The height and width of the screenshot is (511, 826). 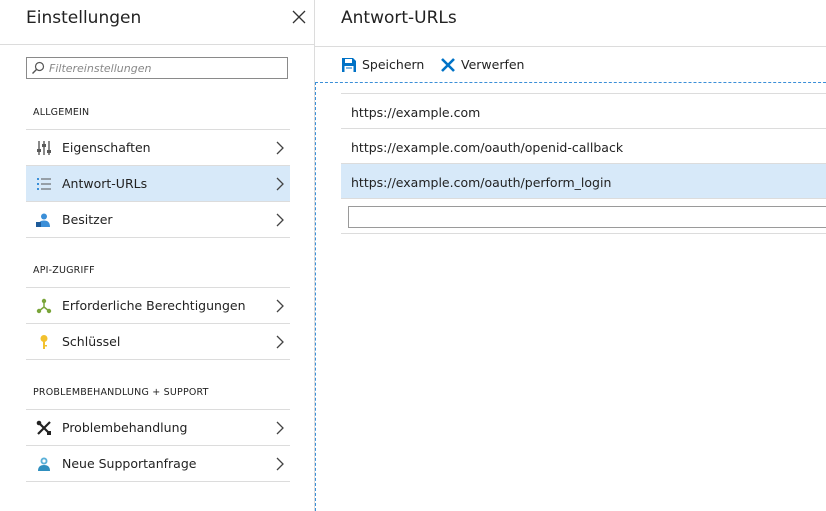 What do you see at coordinates (349, 65) in the screenshot?
I see `save-icon` at bounding box center [349, 65].